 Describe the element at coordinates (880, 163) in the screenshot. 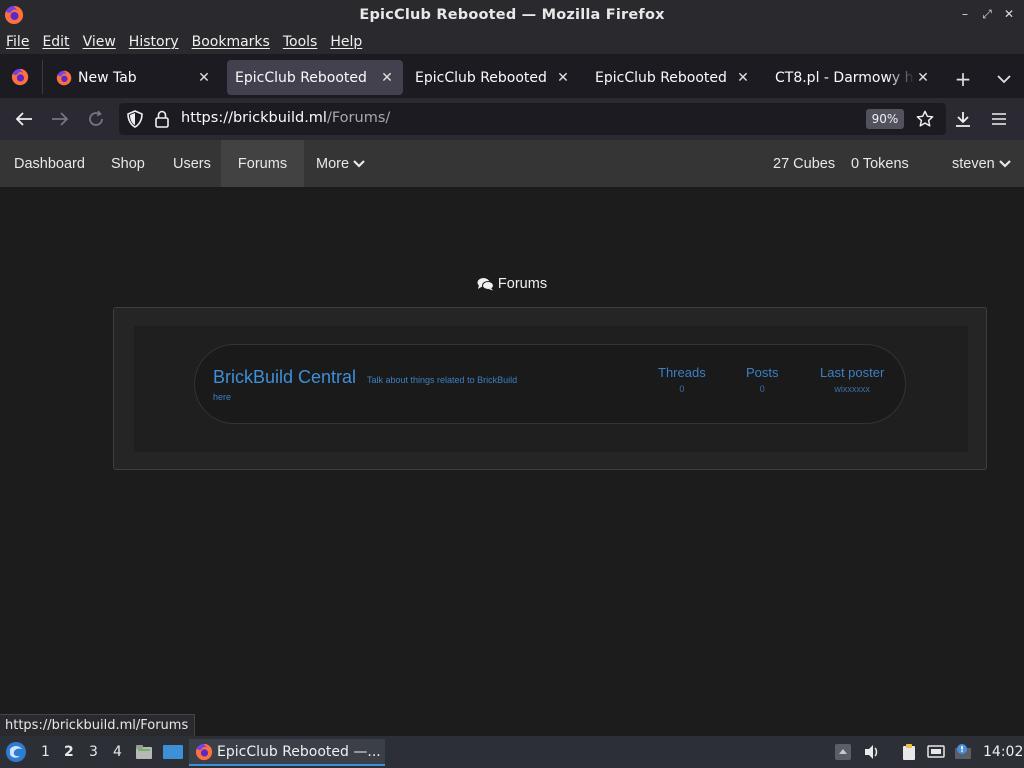

I see `tokens-balance: 0 Tokens` at that location.